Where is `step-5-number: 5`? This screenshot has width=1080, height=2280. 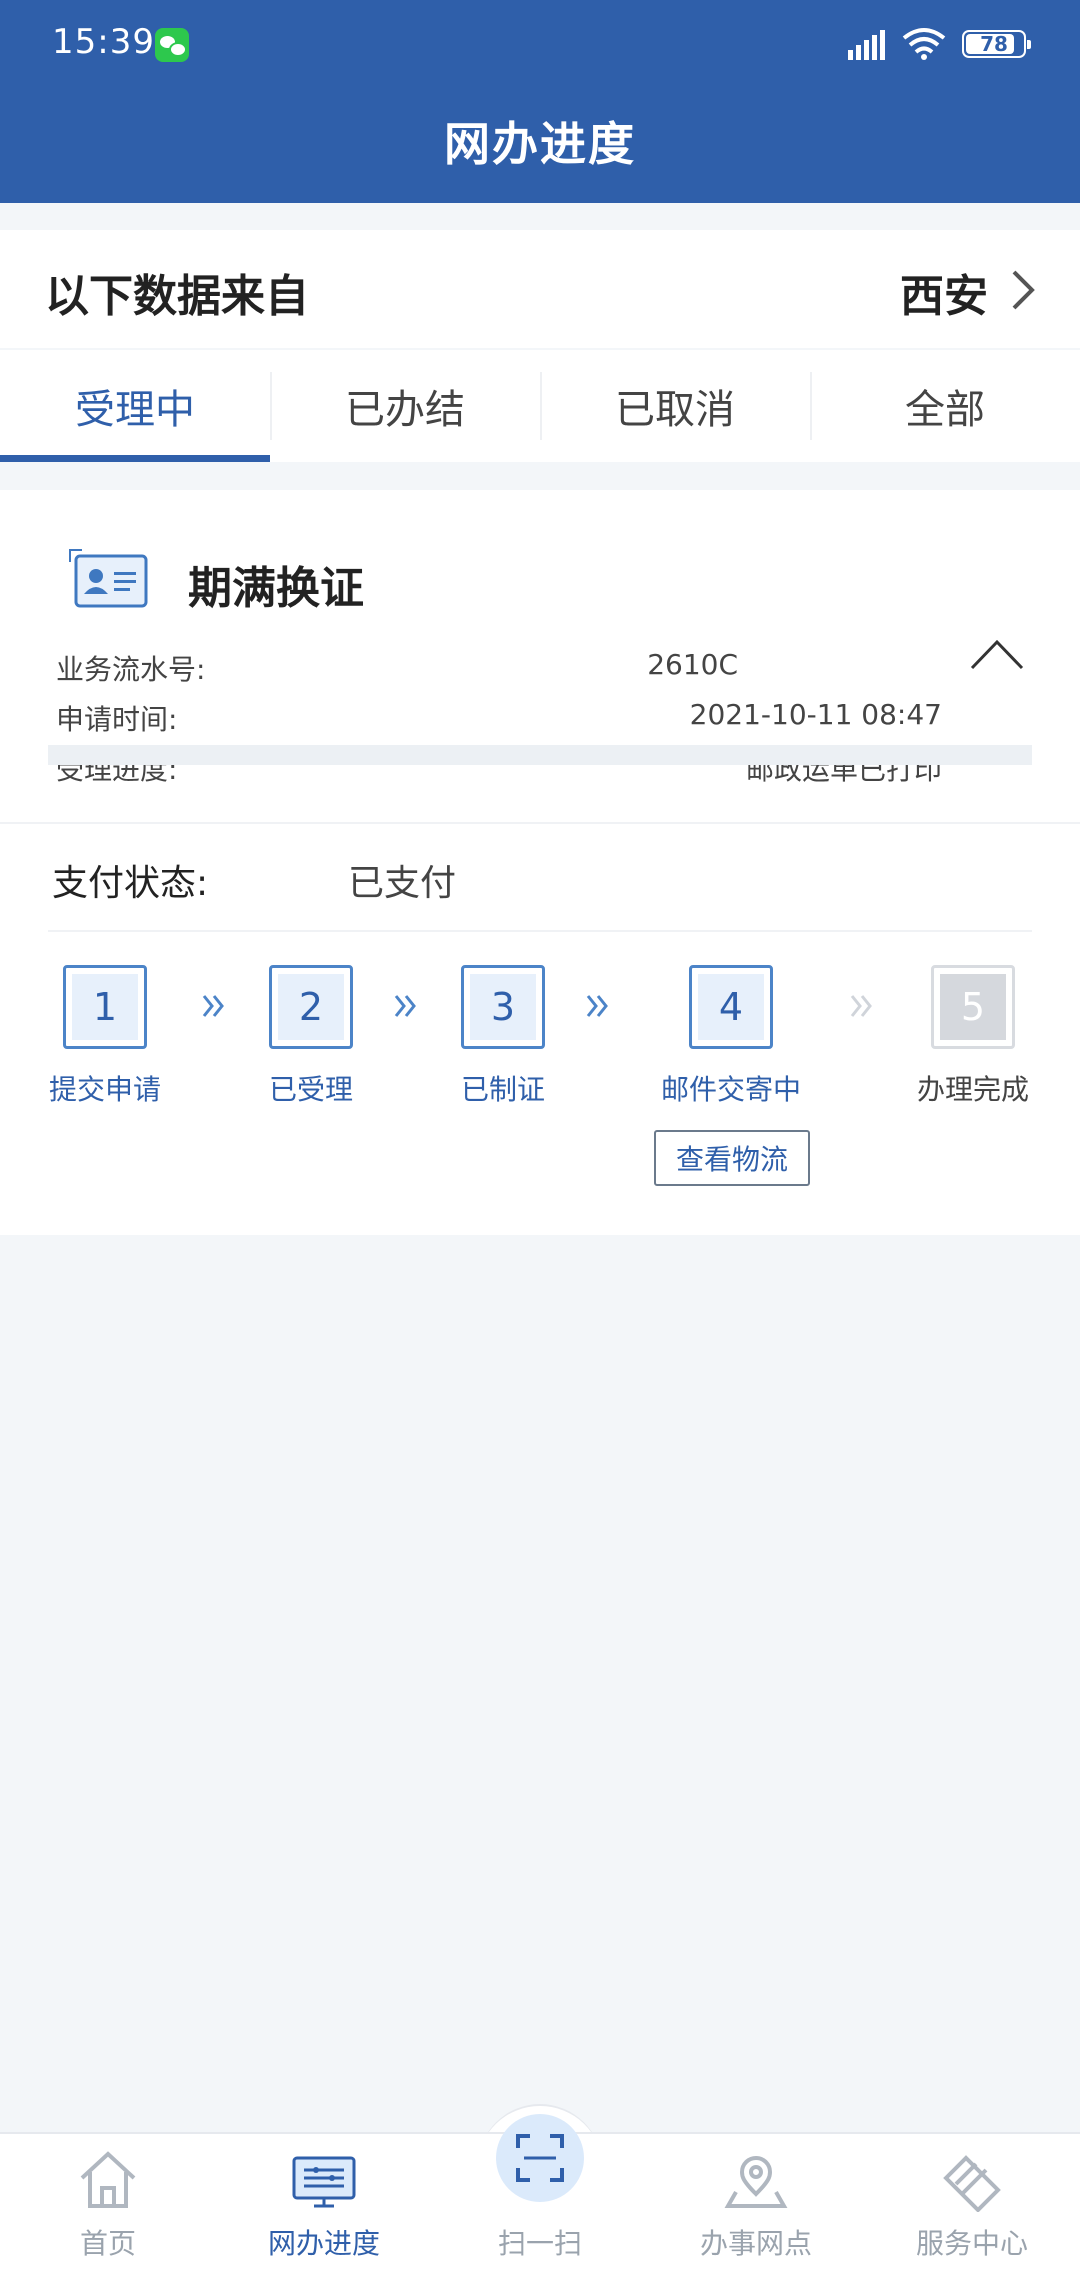
step-5-number: 5 is located at coordinates (973, 1007).